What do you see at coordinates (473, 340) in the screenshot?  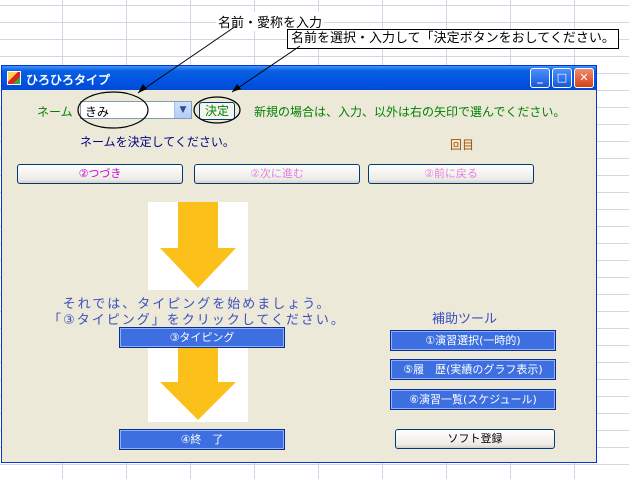 I see `exercise-select-button: ①演習選択(一時的)` at bounding box center [473, 340].